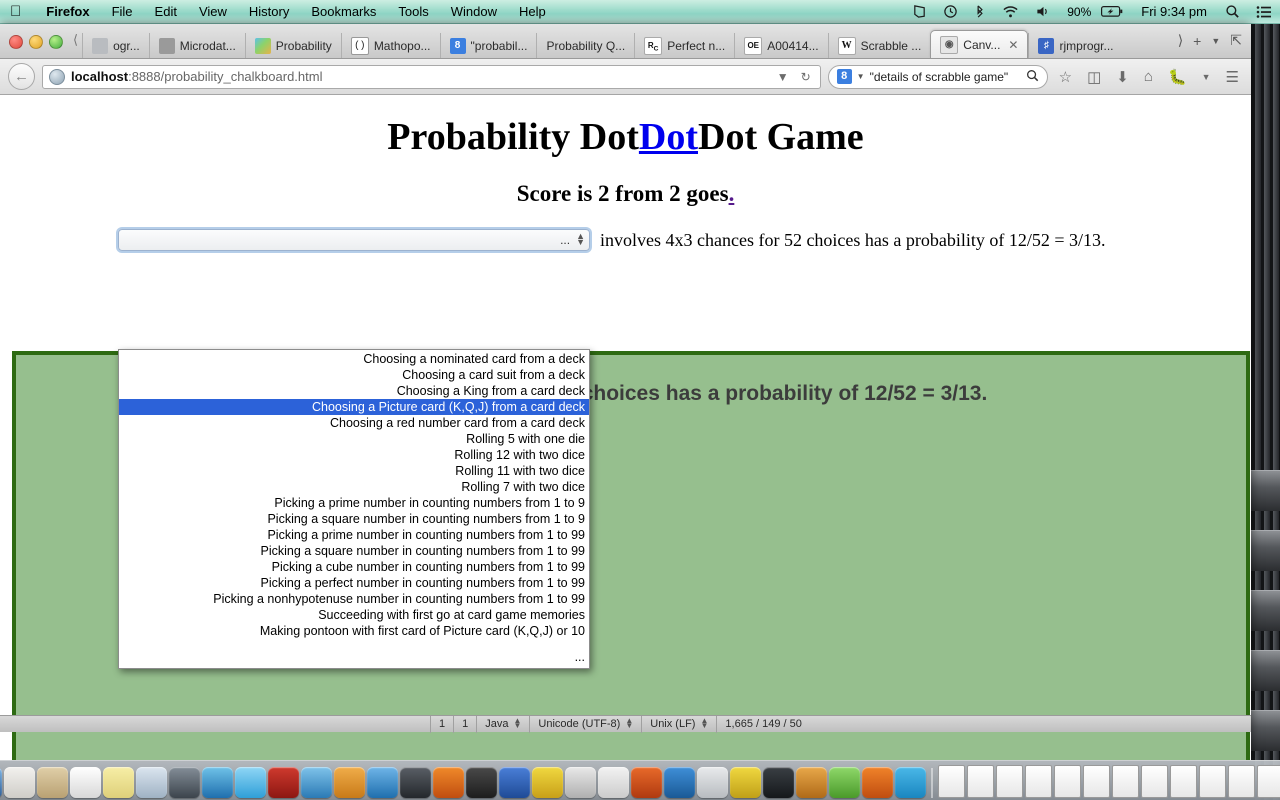 The height and width of the screenshot is (800, 1280). I want to click on dropbox-icon, so click(919, 11).